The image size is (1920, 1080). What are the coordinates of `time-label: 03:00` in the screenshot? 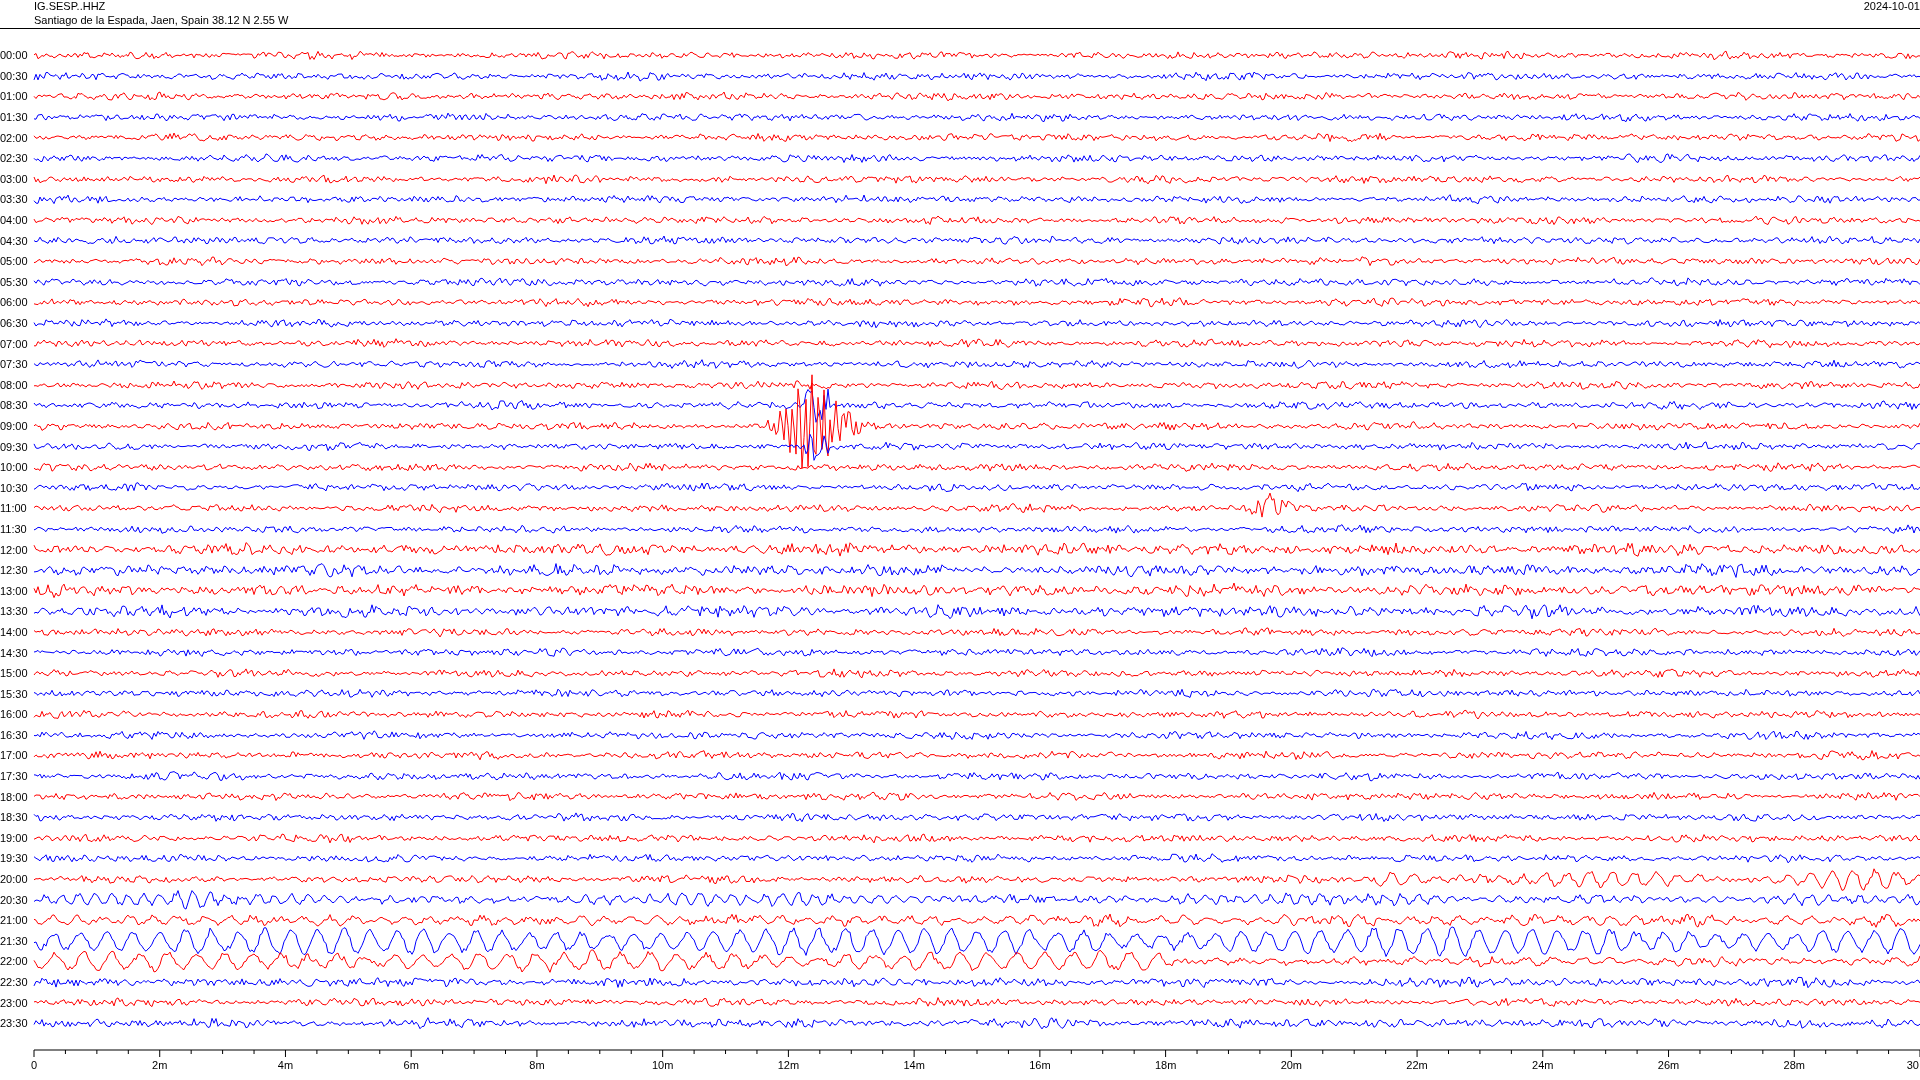 It's located at (14, 178).